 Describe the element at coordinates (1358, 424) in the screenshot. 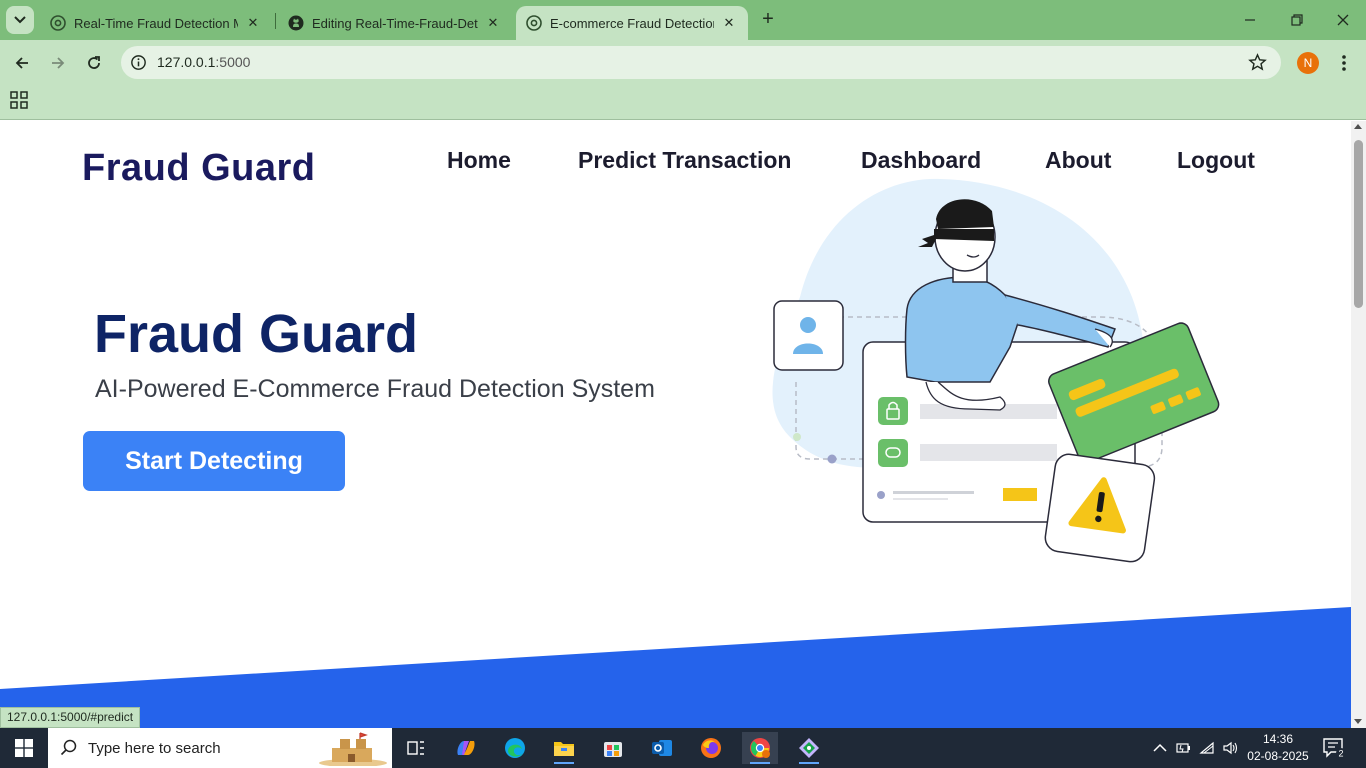

I see `page-scrollbar` at that location.